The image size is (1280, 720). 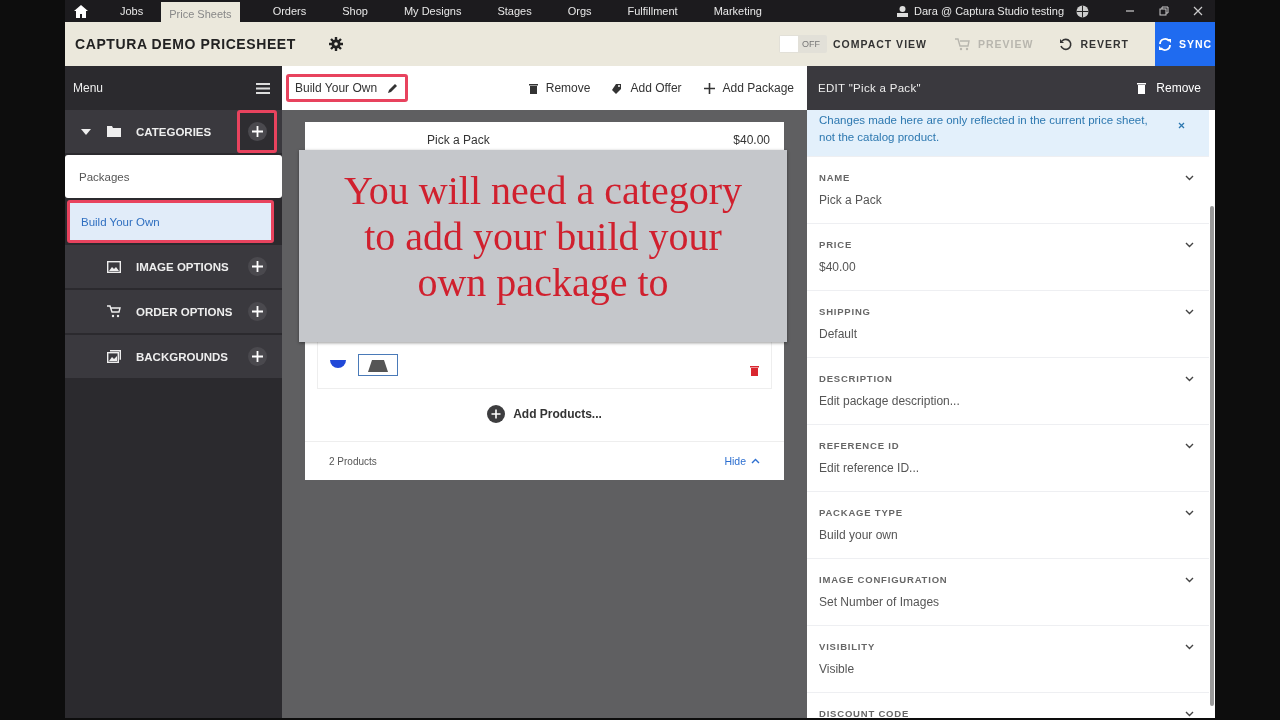 What do you see at coordinates (856, 378) in the screenshot?
I see `field-label: DESCRIPTION` at bounding box center [856, 378].